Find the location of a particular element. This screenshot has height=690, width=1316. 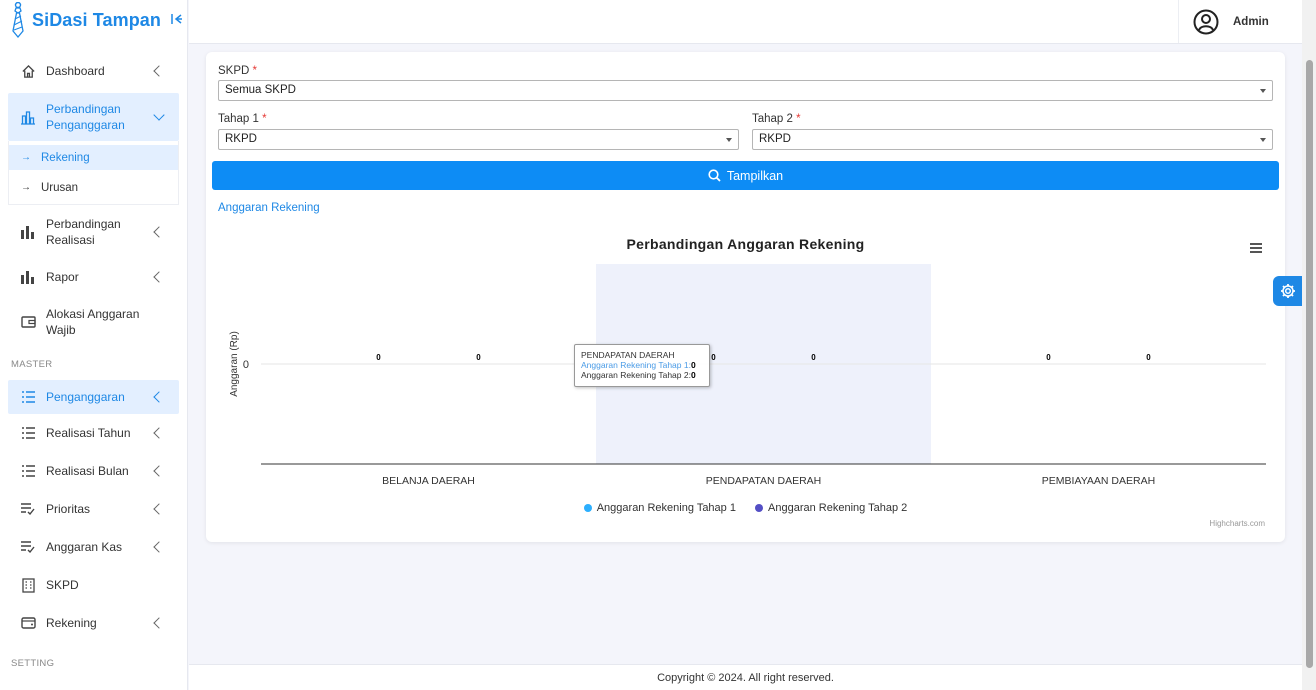

sidebar-item-anggaran-kas: Anggaran Kas is located at coordinates (93, 547).